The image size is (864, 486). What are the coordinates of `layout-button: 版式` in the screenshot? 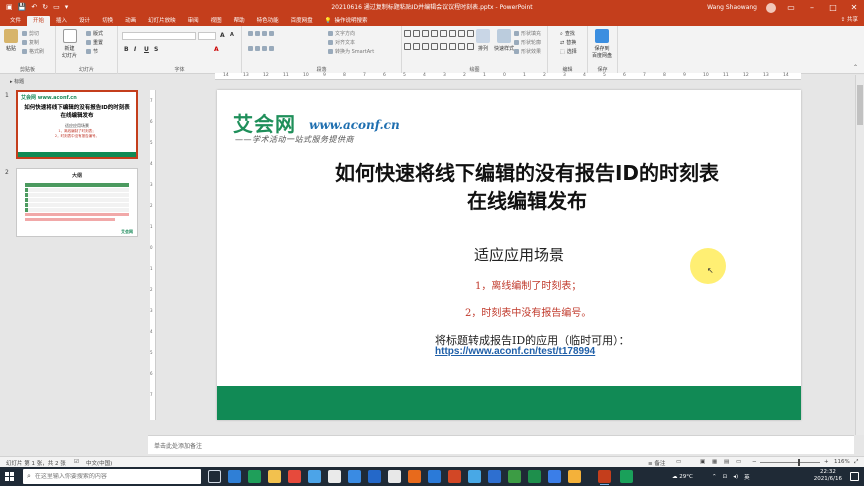 It's located at (94, 33).